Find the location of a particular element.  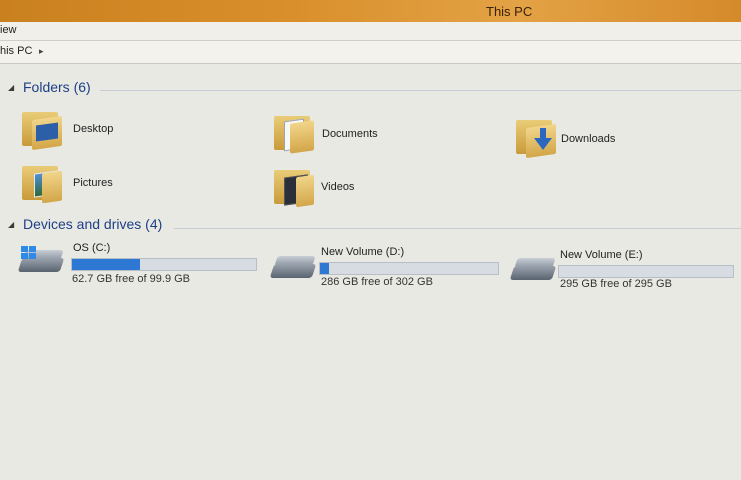

menu-bar: iew is located at coordinates (370, 31).